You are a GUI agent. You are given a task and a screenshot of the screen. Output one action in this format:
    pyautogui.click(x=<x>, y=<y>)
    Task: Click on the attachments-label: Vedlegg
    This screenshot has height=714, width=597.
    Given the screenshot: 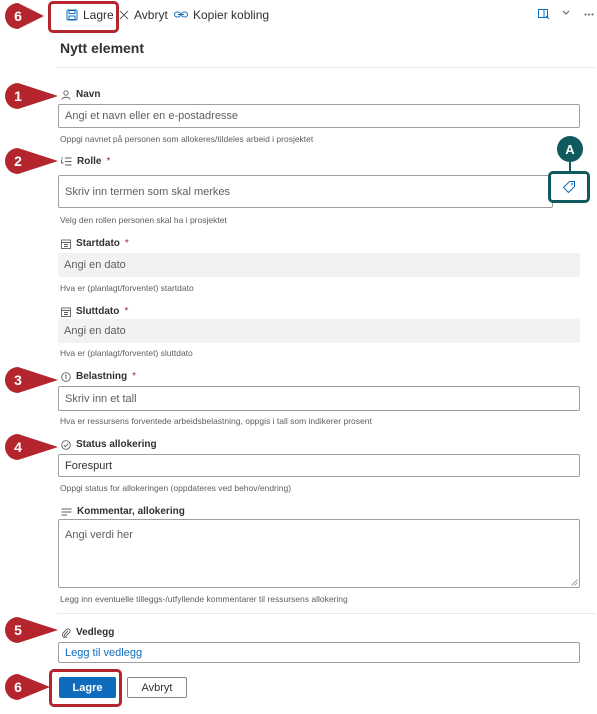 What is the action you would take?
    pyautogui.click(x=87, y=632)
    